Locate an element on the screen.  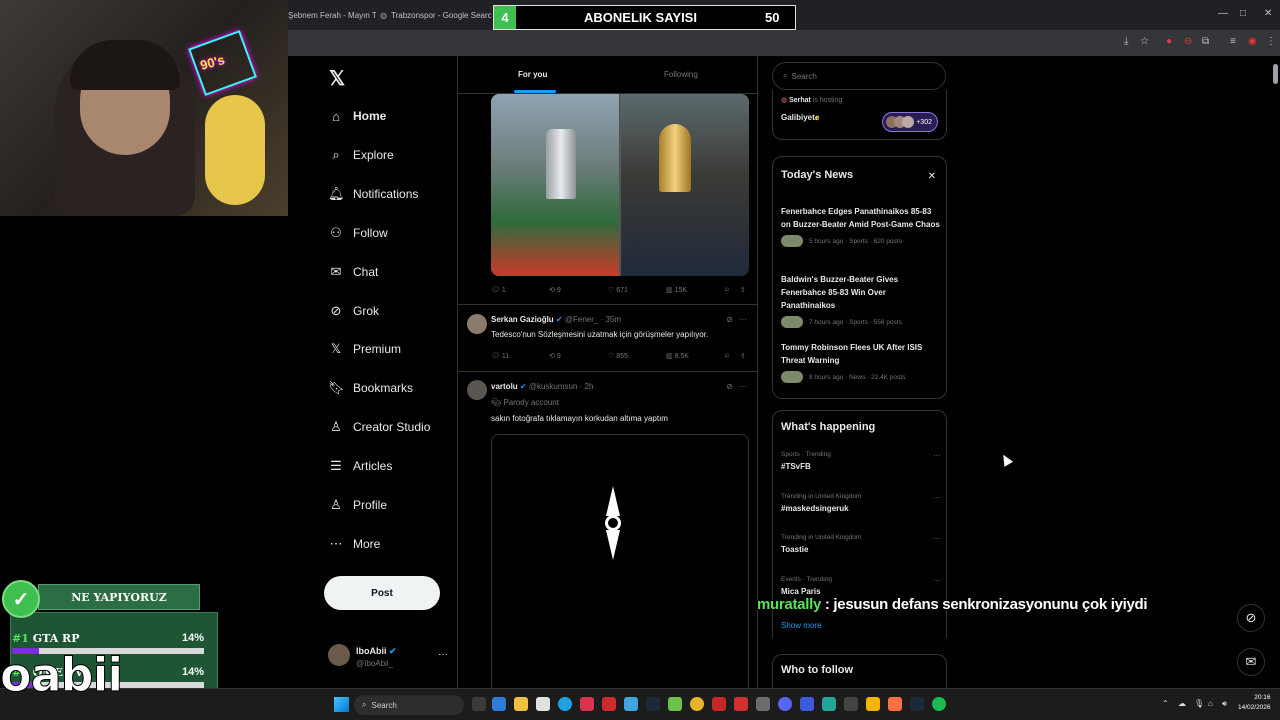
task-view-icon is located at coordinates (479, 704).